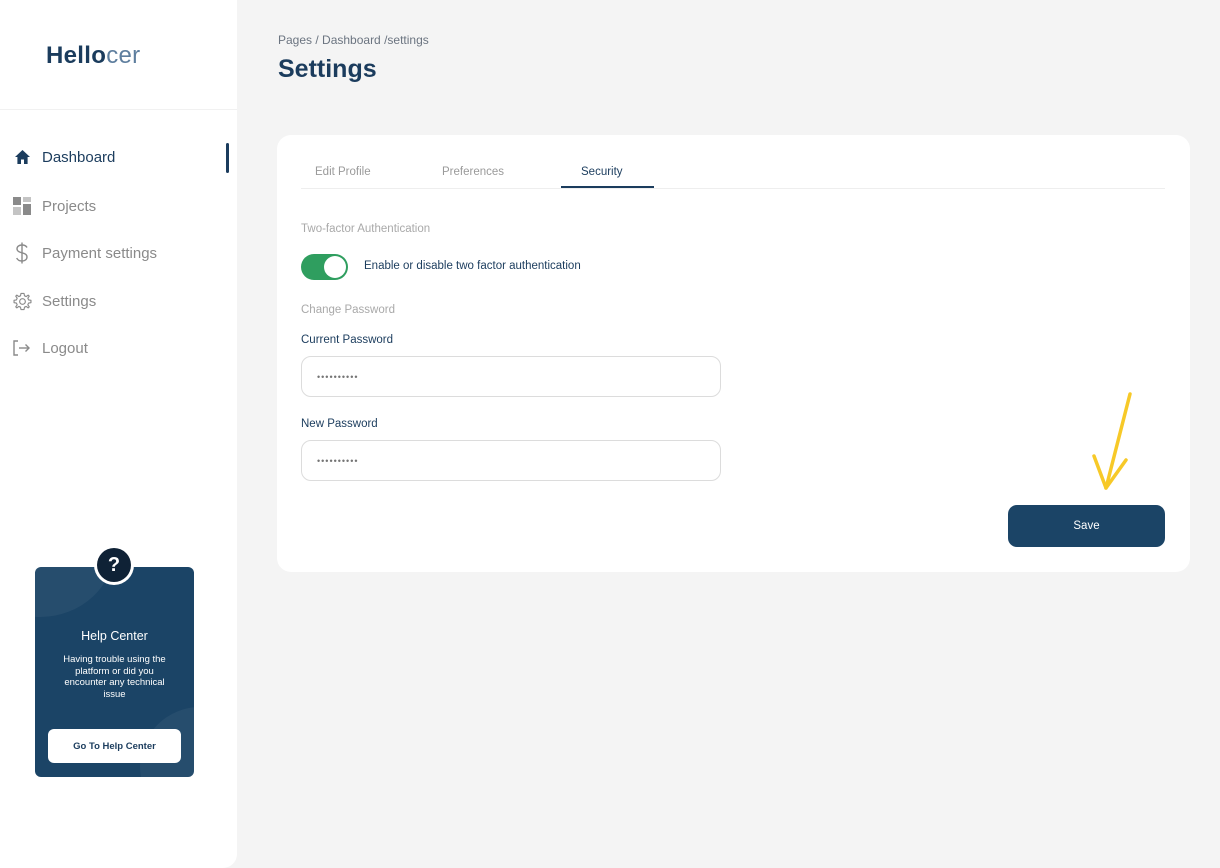 This screenshot has height=868, width=1220. Describe the element at coordinates (335, 267) in the screenshot. I see `toggle-knob` at that location.